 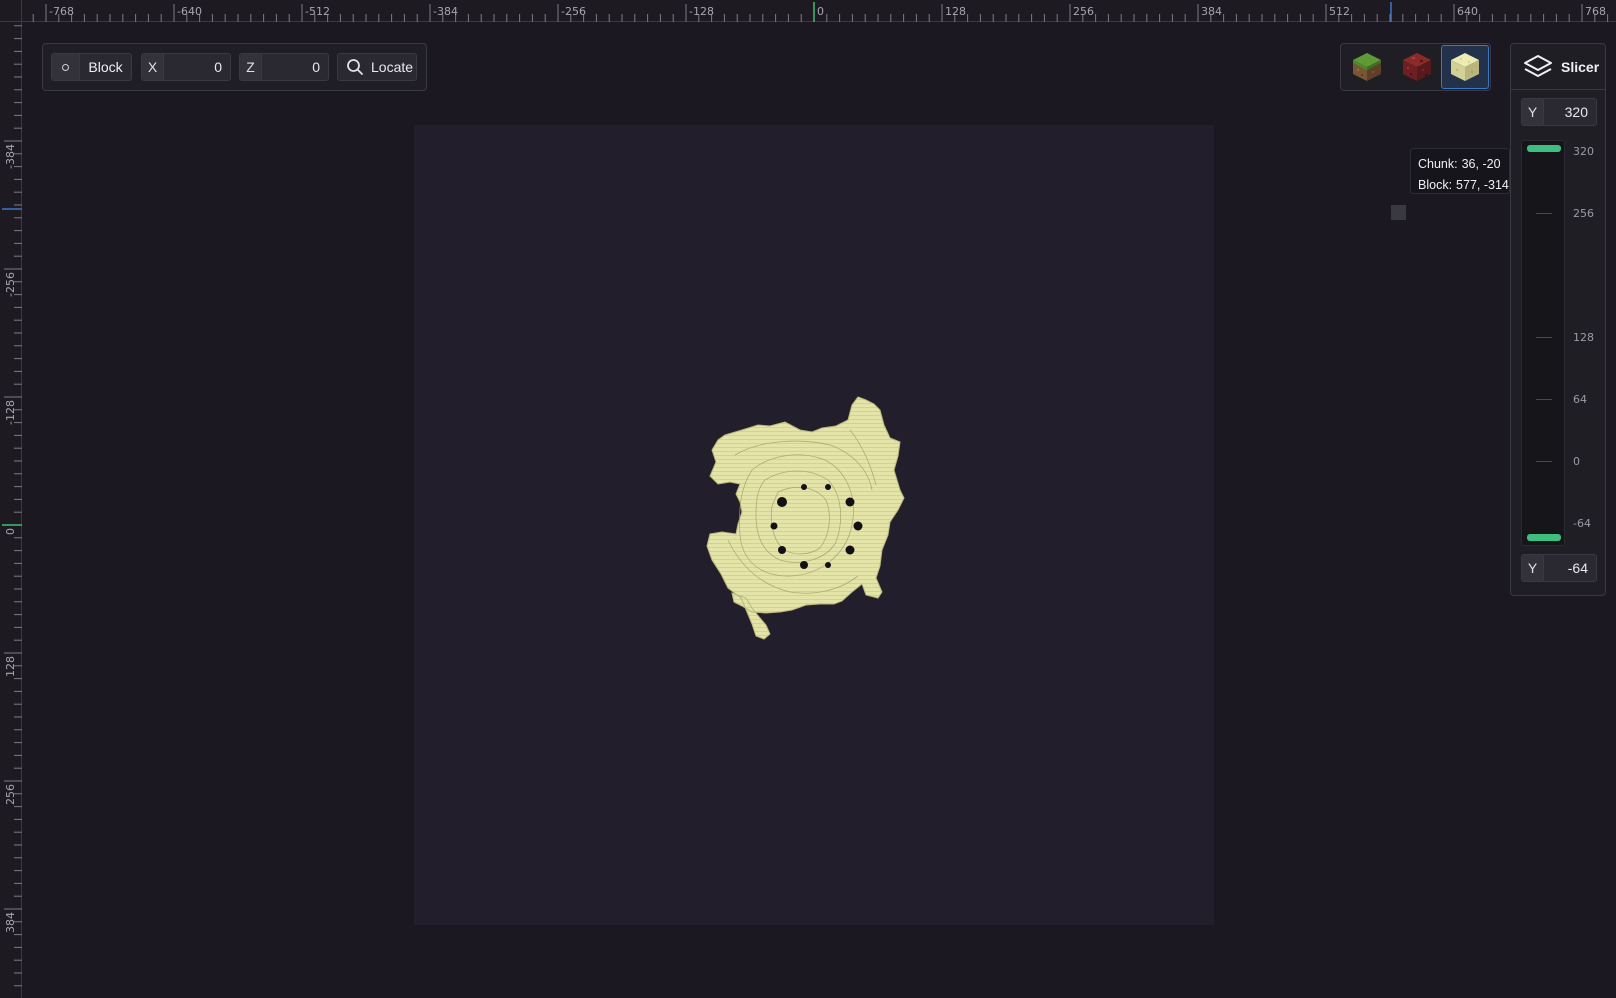 I want to click on material-selector, so click(x=1415, y=67).